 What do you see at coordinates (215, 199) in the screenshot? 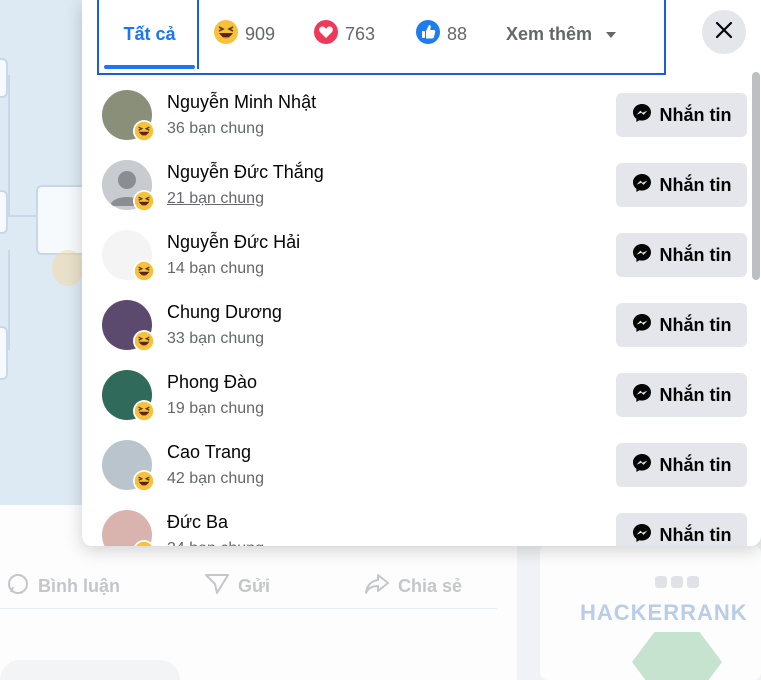
I see `mutual-friends: 21 bạn chung` at bounding box center [215, 199].